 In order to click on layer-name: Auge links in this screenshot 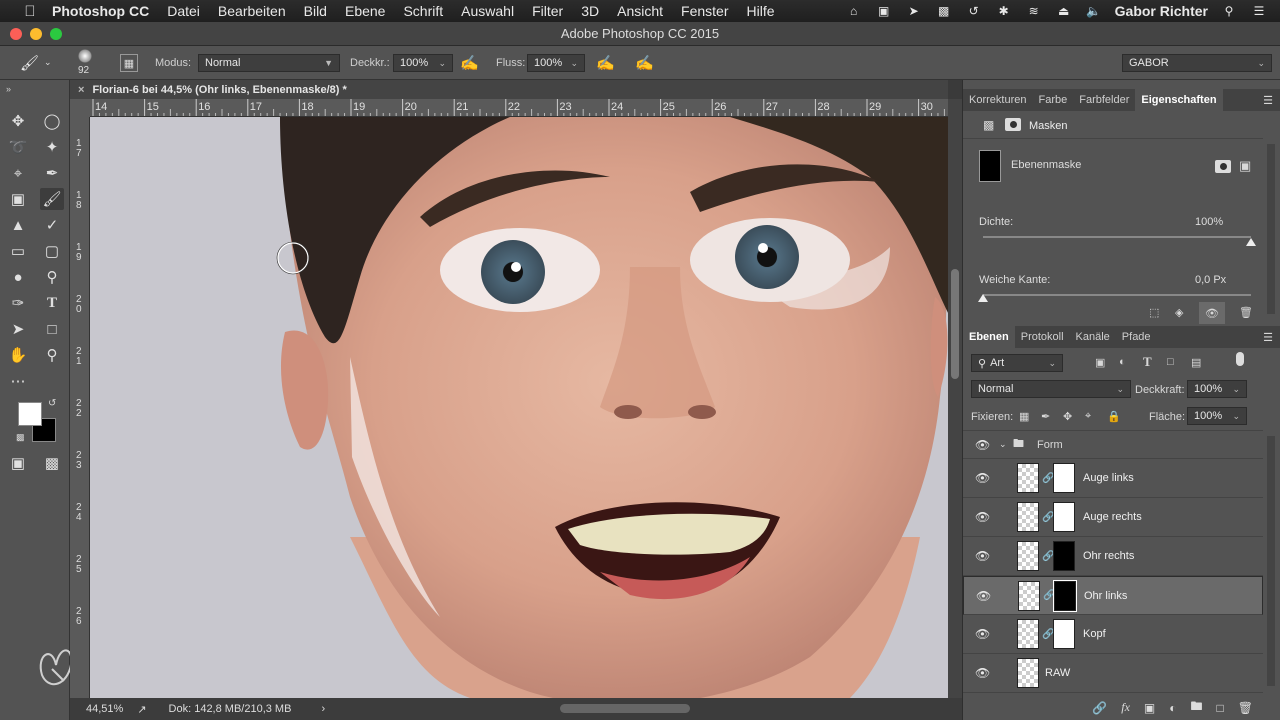, I will do `click(1108, 478)`.